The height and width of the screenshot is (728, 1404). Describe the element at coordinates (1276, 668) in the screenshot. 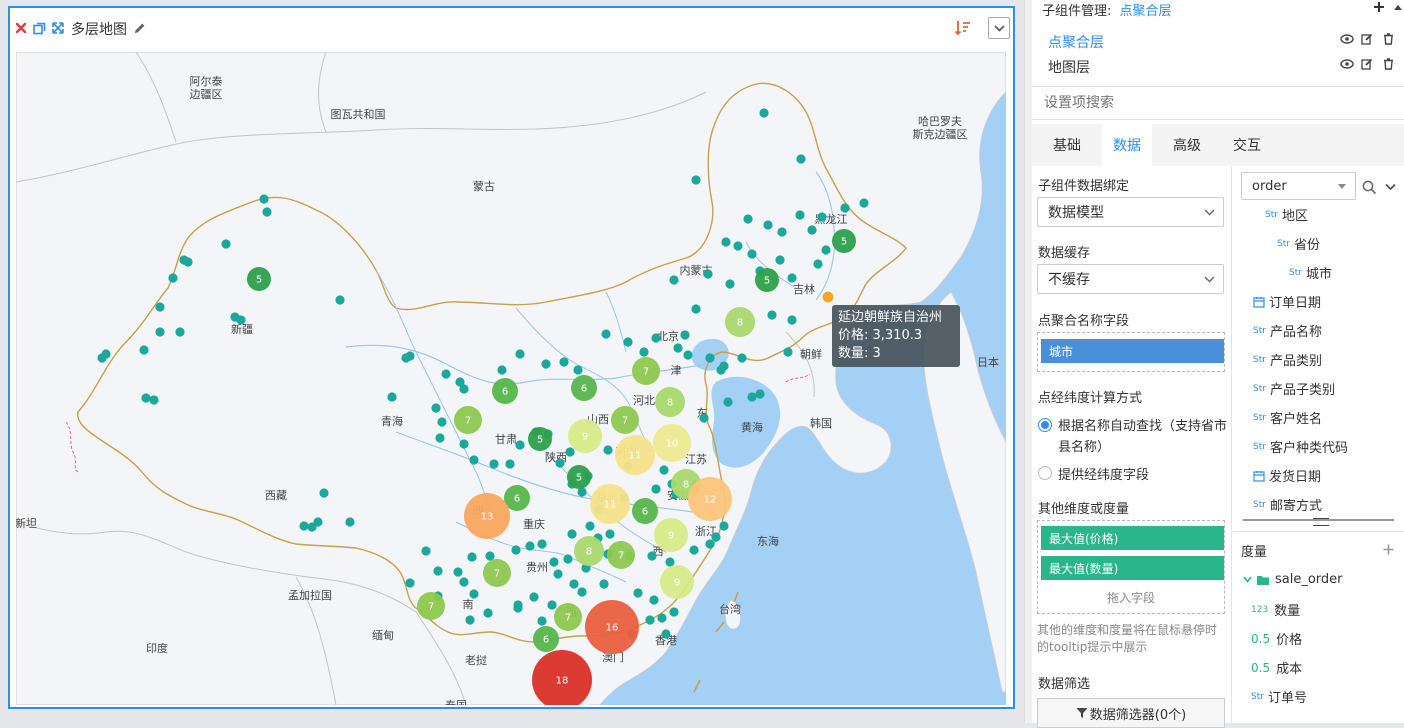

I see `measure-field: 0.5 成本` at that location.